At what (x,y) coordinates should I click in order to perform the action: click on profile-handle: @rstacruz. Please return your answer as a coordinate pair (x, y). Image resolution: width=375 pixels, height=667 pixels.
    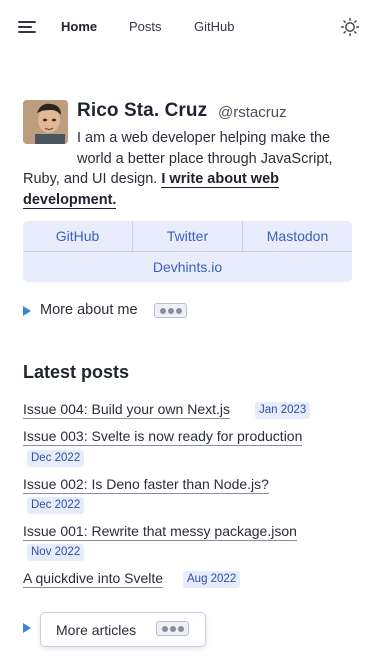
    Looking at the image, I should click on (252, 112).